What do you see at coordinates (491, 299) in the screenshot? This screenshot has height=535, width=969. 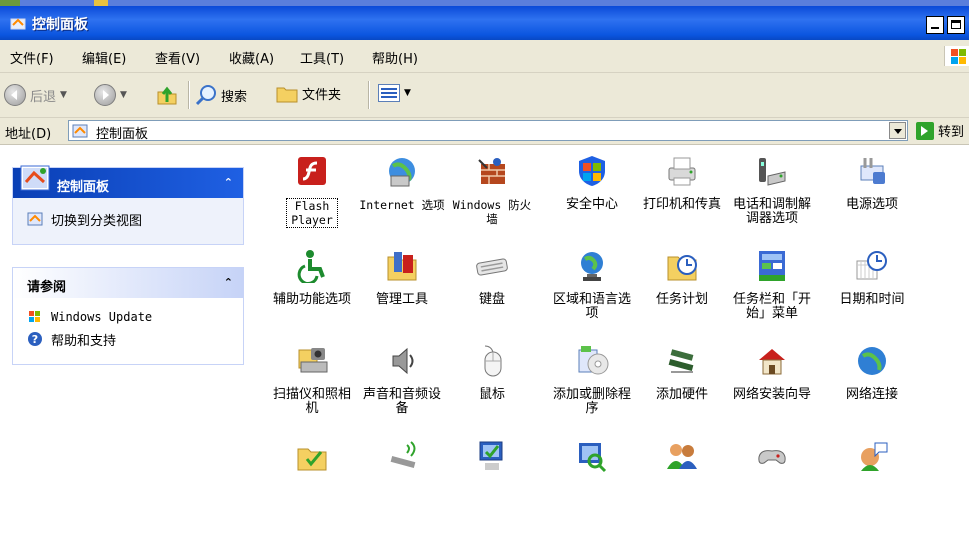 I see `applet-label: 键盘` at bounding box center [491, 299].